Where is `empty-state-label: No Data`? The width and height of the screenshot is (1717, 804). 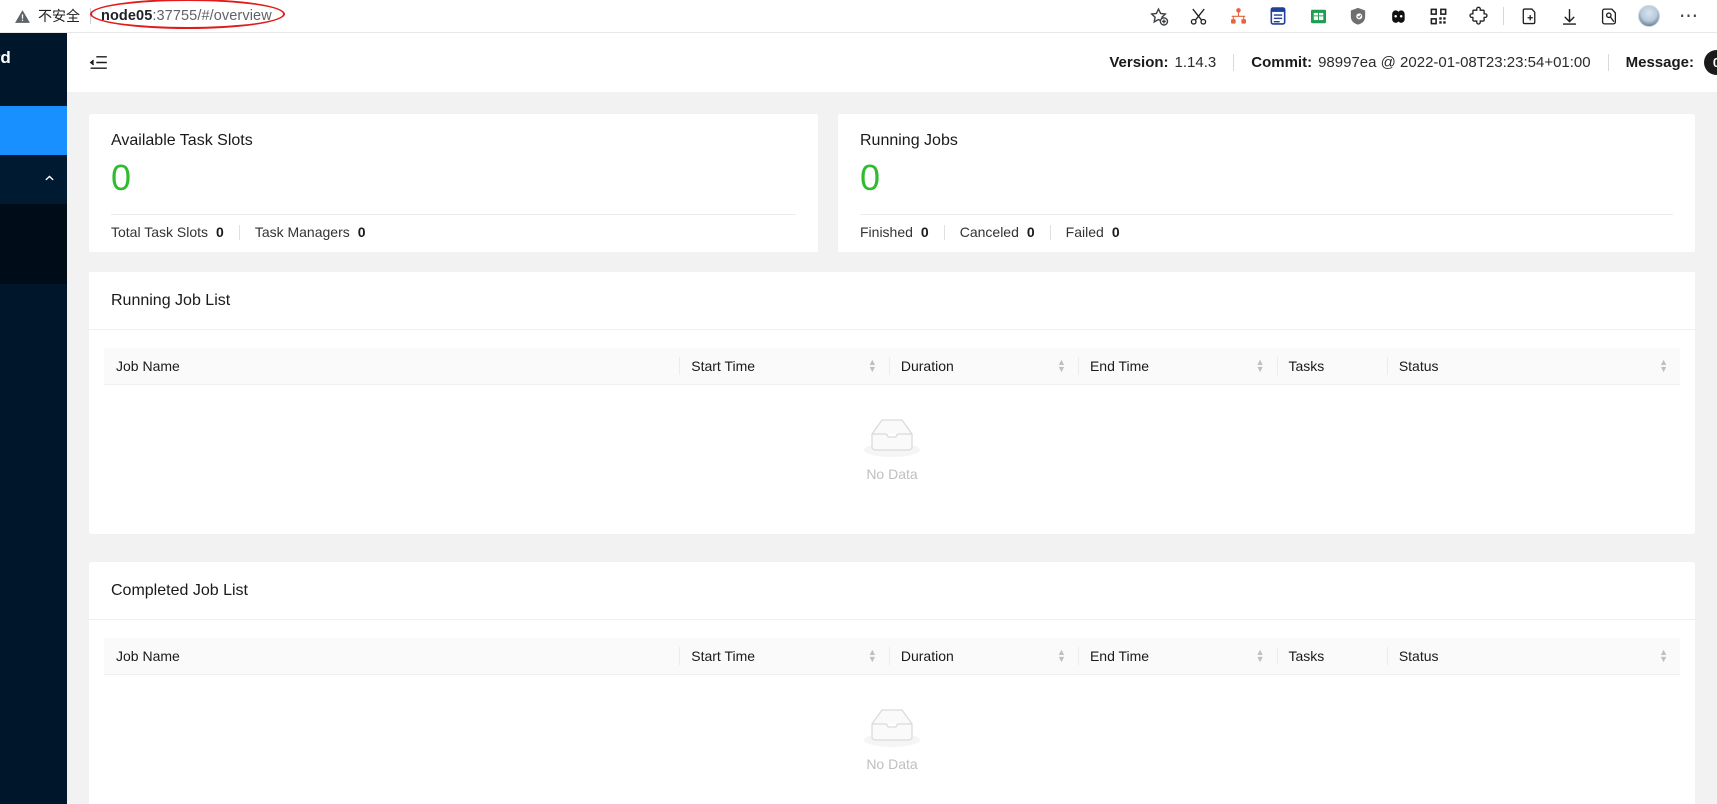 empty-state-label: No Data is located at coordinates (892, 473).